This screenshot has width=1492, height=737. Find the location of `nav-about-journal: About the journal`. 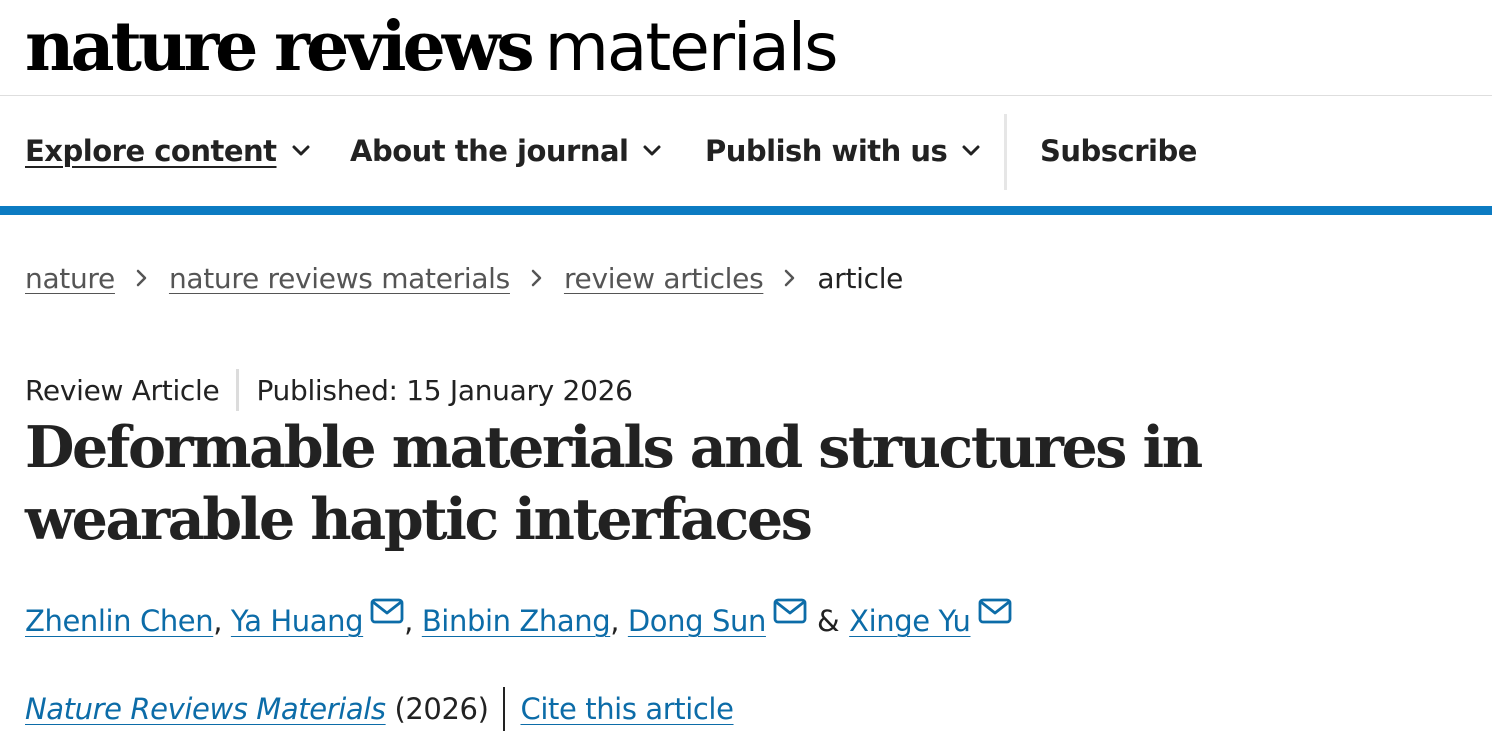

nav-about-journal: About the journal is located at coordinates (506, 151).